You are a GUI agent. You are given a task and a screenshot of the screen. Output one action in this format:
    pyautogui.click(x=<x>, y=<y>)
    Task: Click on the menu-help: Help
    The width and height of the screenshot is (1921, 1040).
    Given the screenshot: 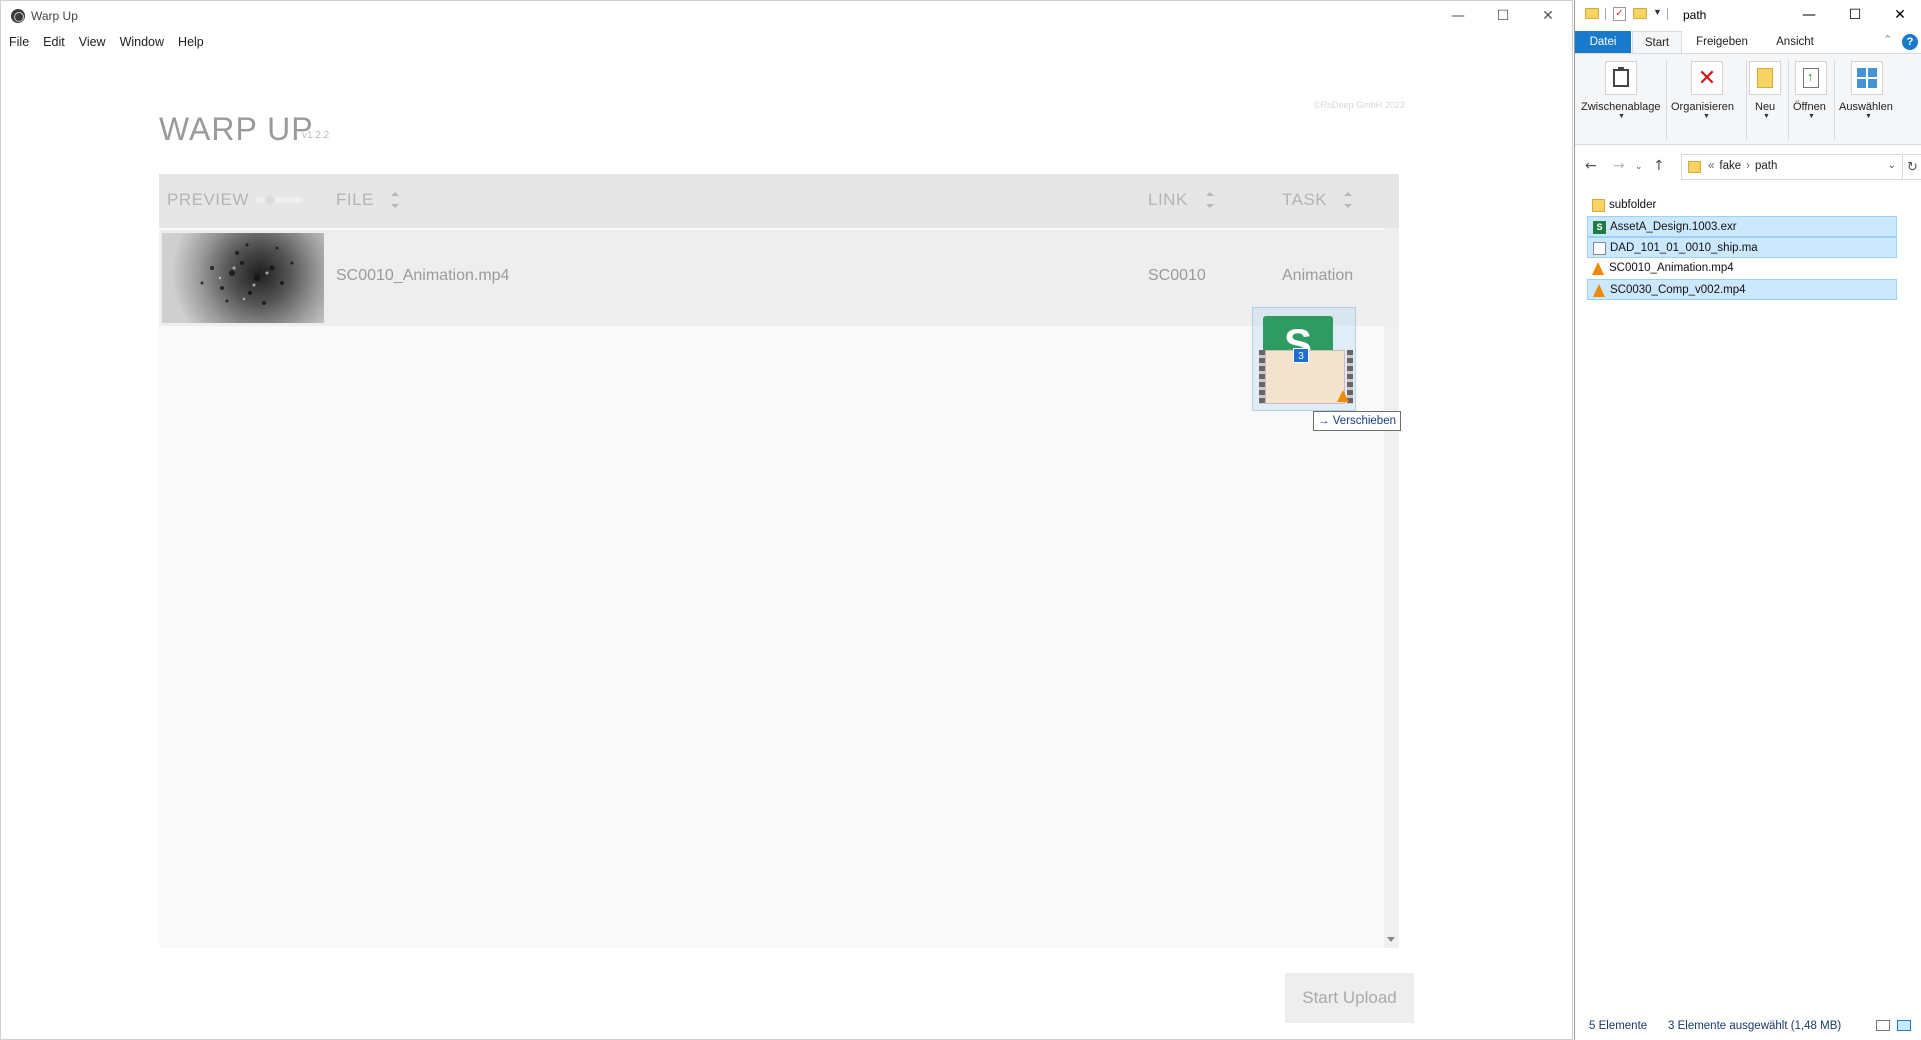 What is the action you would take?
    pyautogui.click(x=191, y=42)
    